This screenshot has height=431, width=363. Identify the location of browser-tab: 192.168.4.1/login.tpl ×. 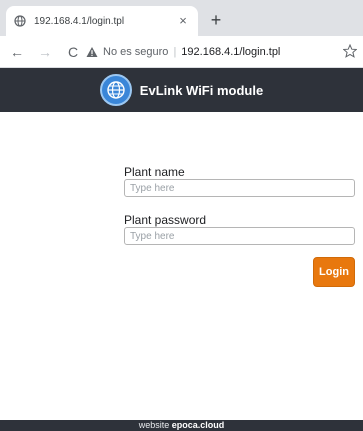
(102, 21).